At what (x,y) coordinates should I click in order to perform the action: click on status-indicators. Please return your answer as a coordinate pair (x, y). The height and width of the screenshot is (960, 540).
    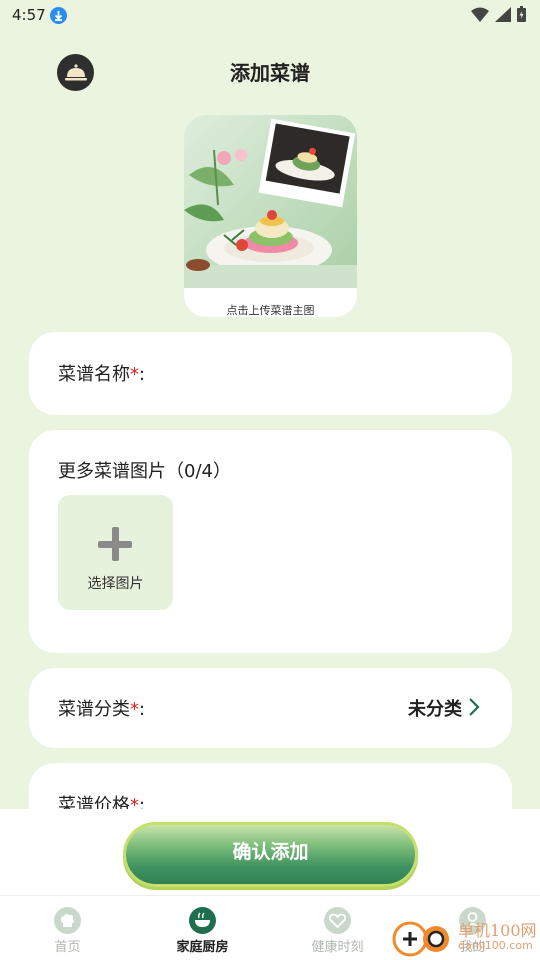
    Looking at the image, I should click on (498, 14).